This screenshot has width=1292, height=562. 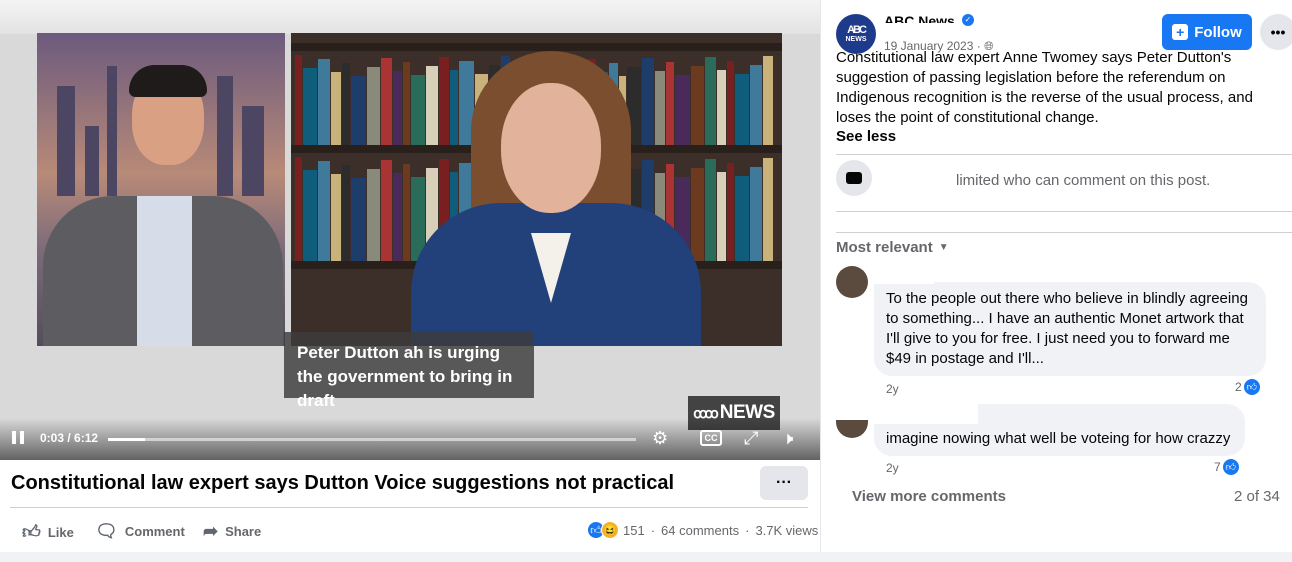 I want to click on host-shirt, so click(x=164, y=271).